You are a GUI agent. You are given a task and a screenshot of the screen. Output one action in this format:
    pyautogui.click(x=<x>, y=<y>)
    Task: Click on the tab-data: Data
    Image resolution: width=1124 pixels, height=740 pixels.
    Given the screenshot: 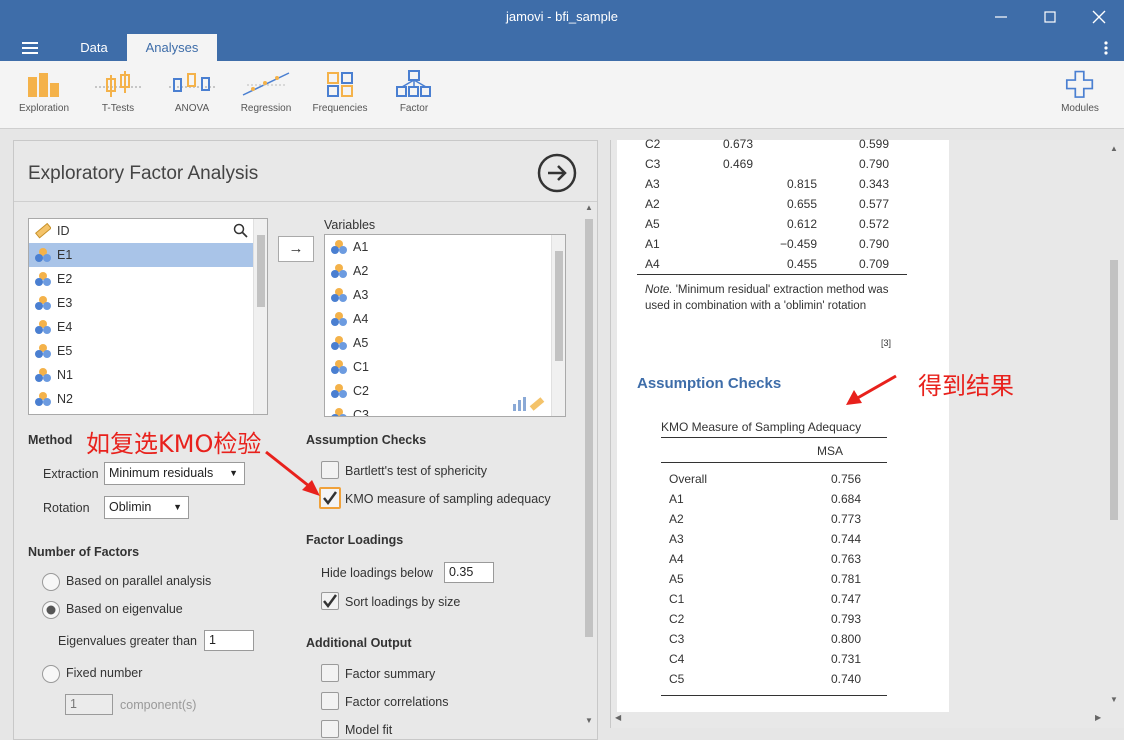 What is the action you would take?
    pyautogui.click(x=94, y=47)
    